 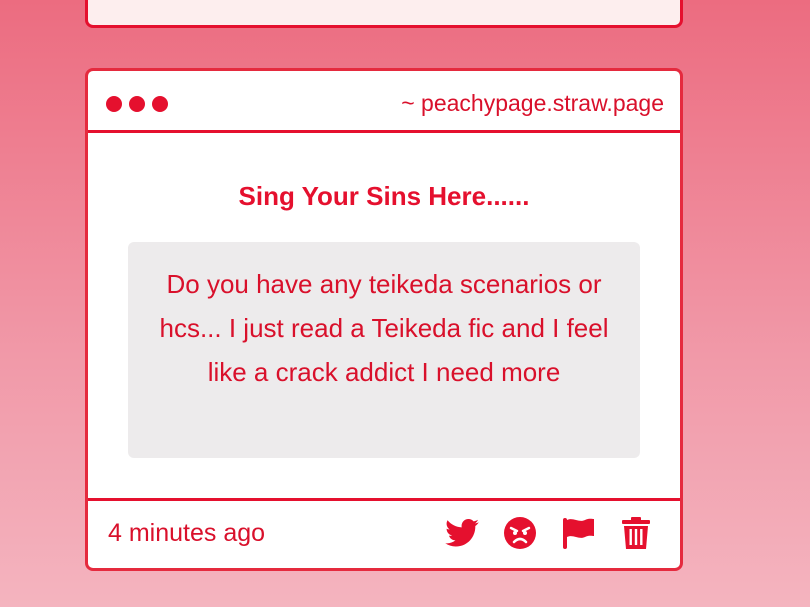 What do you see at coordinates (578, 533) in the screenshot?
I see `flag-icon` at bounding box center [578, 533].